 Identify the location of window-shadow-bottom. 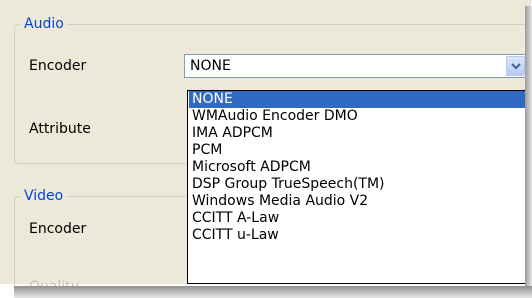
(273, 292).